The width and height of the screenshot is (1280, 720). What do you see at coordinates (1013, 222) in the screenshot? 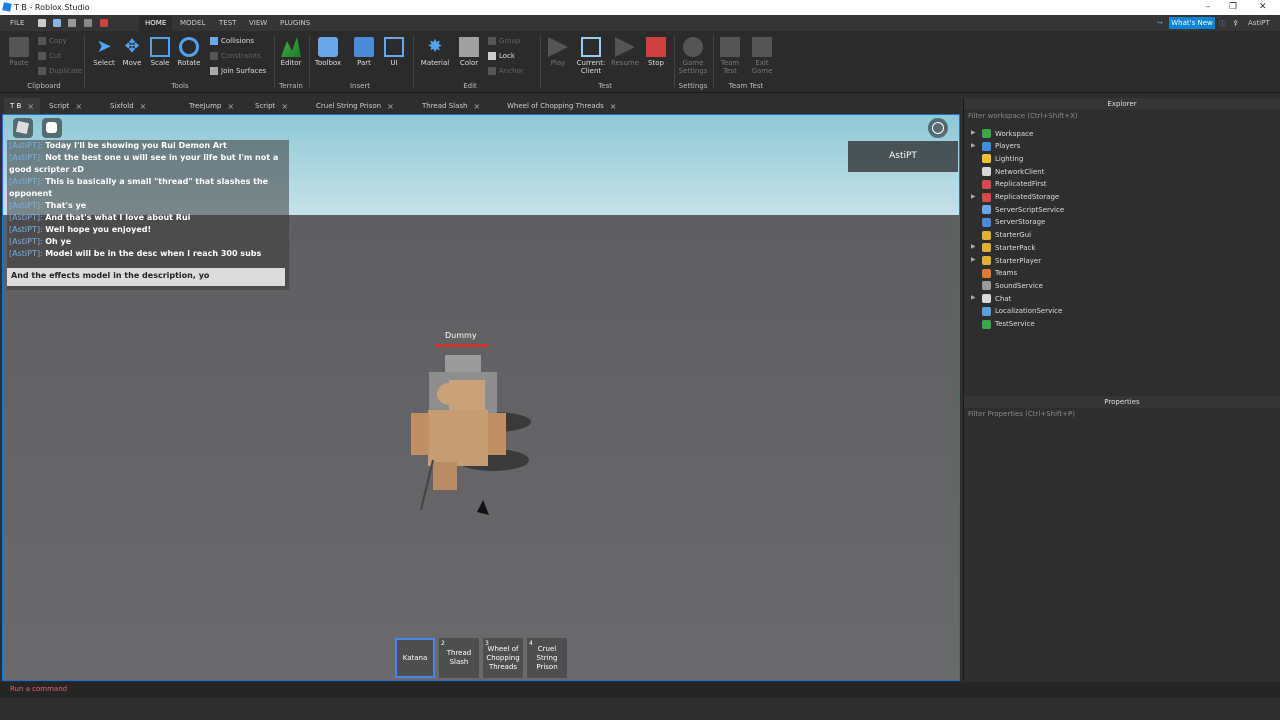
I see `explorer-item-serverstorage: ServerStorage` at bounding box center [1013, 222].